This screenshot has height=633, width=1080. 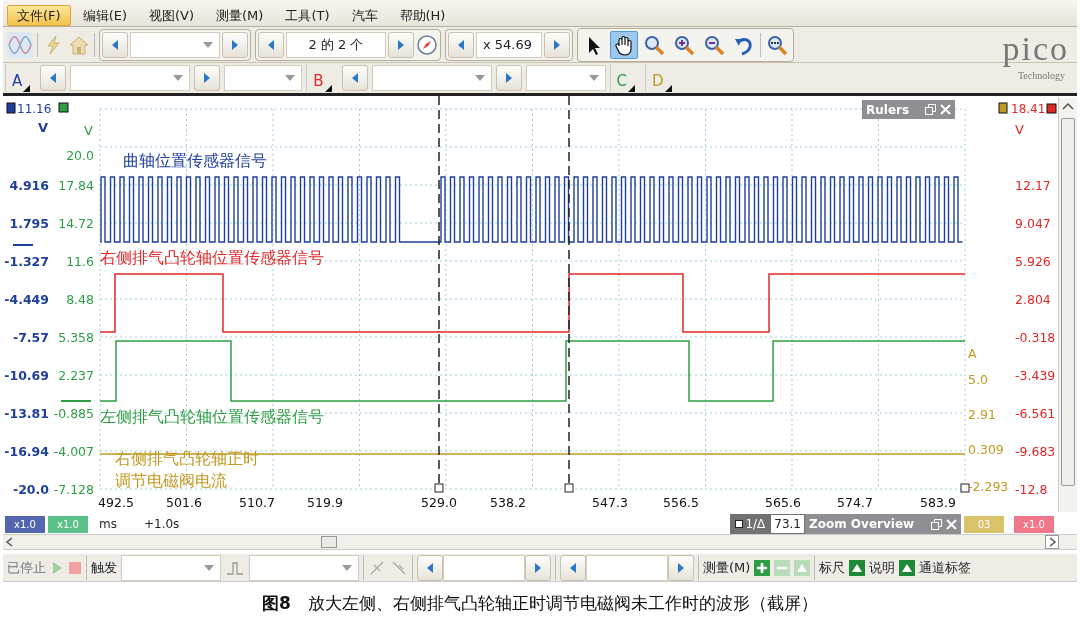 What do you see at coordinates (832, 567) in the screenshot?
I see `toggle-label: 标尺` at bounding box center [832, 567].